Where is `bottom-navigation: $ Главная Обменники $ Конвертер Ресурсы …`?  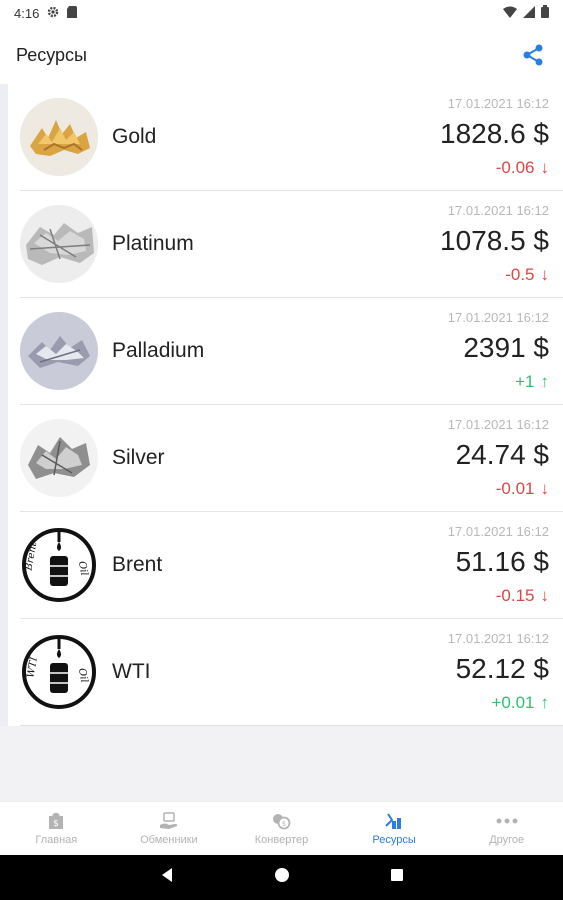 bottom-navigation: $ Главная Обменники $ Конвертер Ресурсы … is located at coordinates (281, 828).